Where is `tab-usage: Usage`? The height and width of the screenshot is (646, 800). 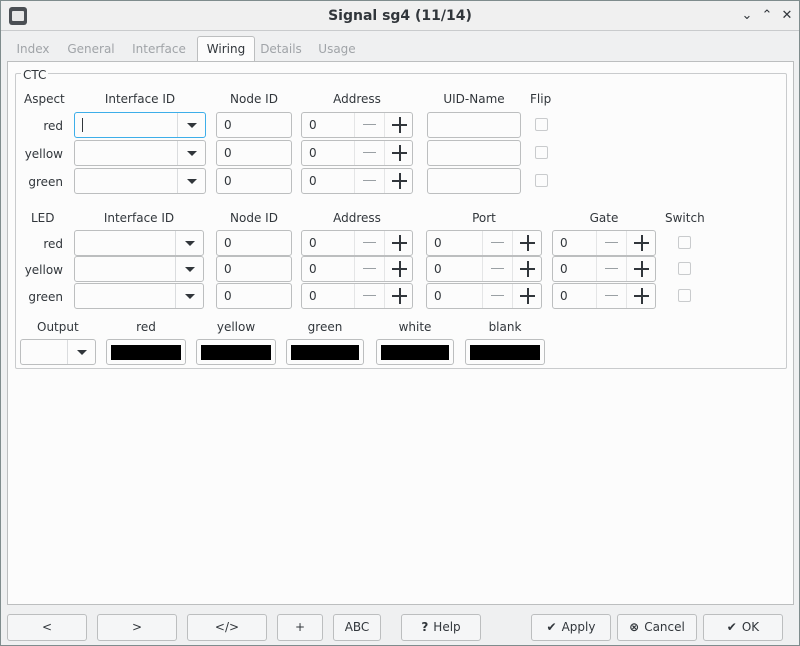
tab-usage: Usage is located at coordinates (337, 49).